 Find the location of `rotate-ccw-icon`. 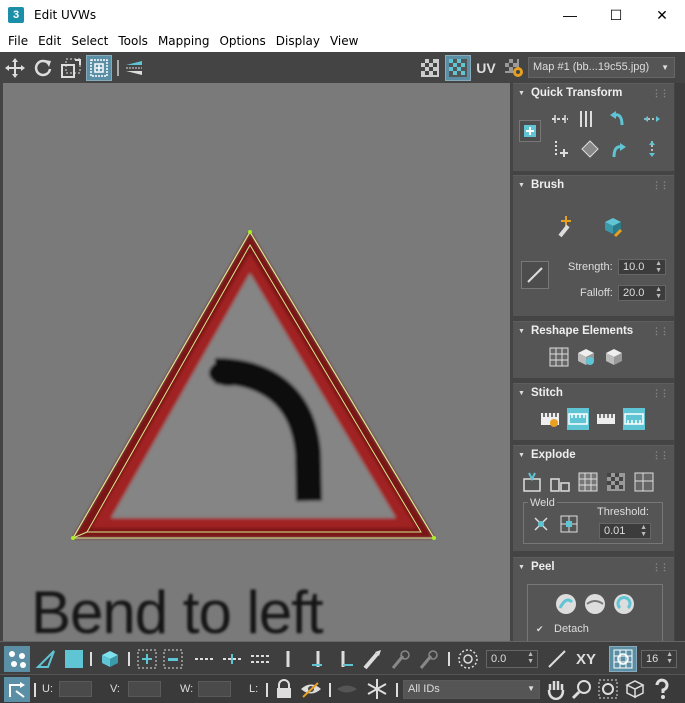

rotate-ccw-icon is located at coordinates (617, 118).